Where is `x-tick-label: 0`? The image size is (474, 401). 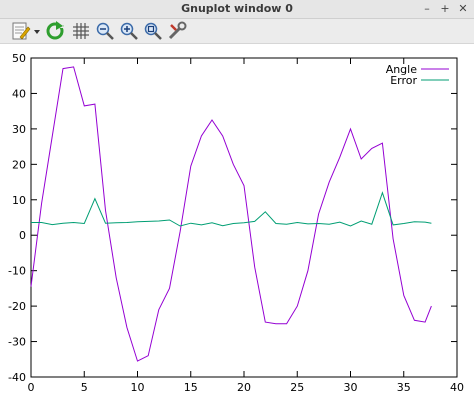
x-tick-label: 0 is located at coordinates (31, 387).